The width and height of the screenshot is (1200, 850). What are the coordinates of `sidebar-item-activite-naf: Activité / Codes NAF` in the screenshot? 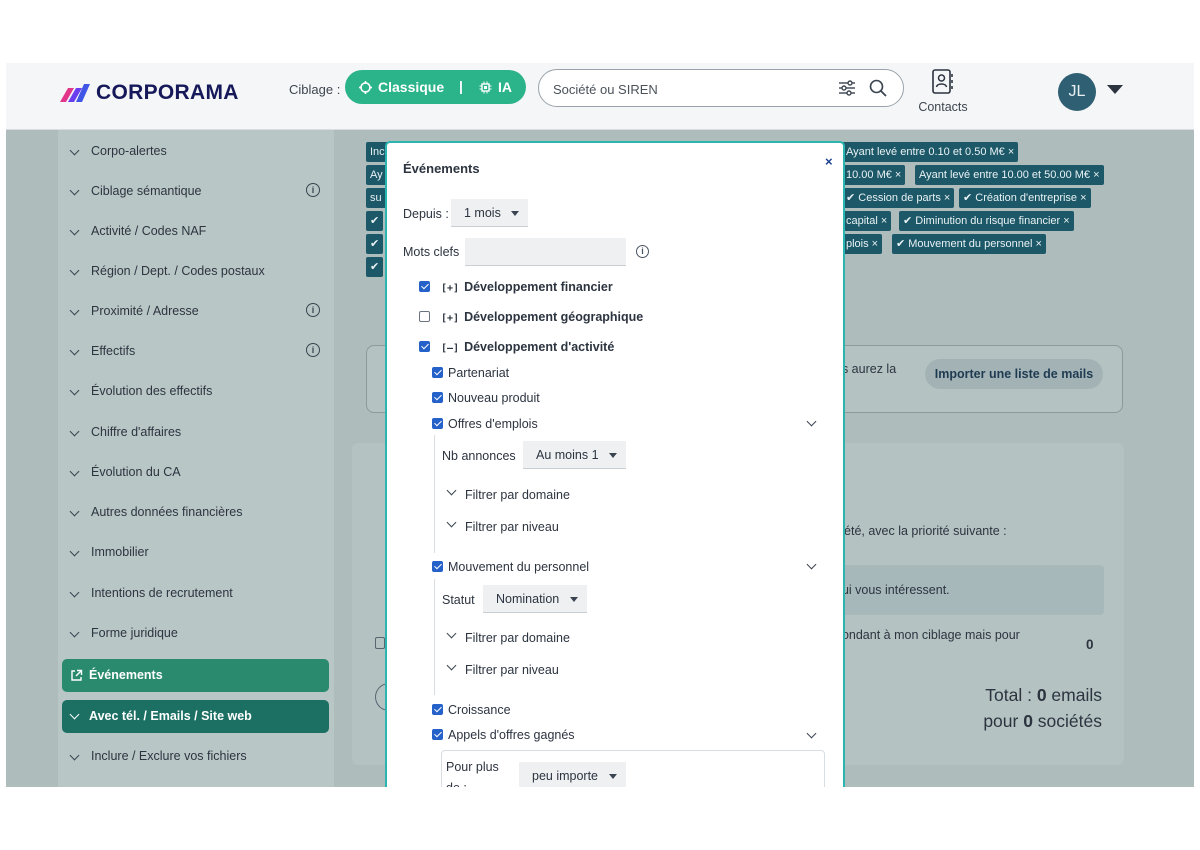 It's located at (196, 231).